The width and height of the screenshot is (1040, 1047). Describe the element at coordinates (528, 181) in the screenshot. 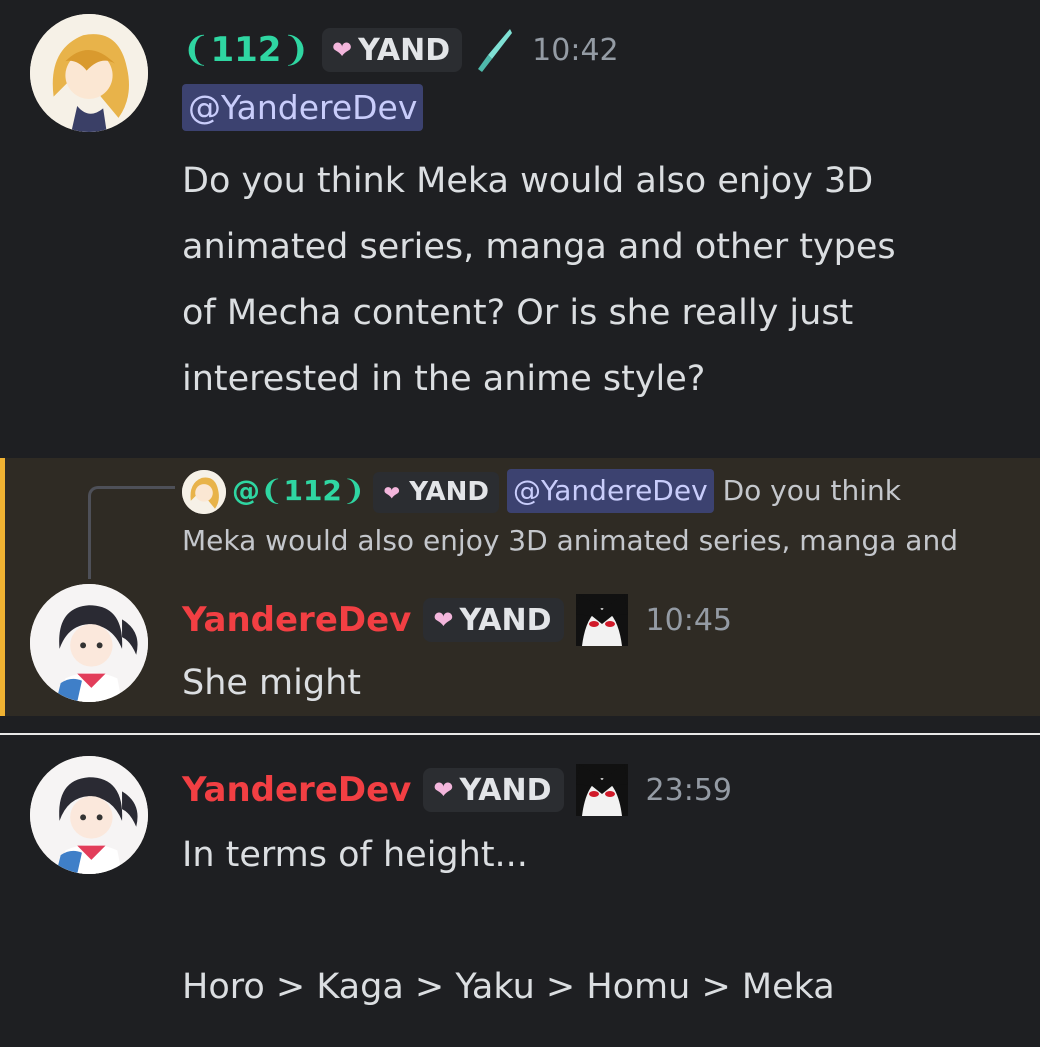

I see `message-line: Do you think Meka would also enjoy 3D` at that location.